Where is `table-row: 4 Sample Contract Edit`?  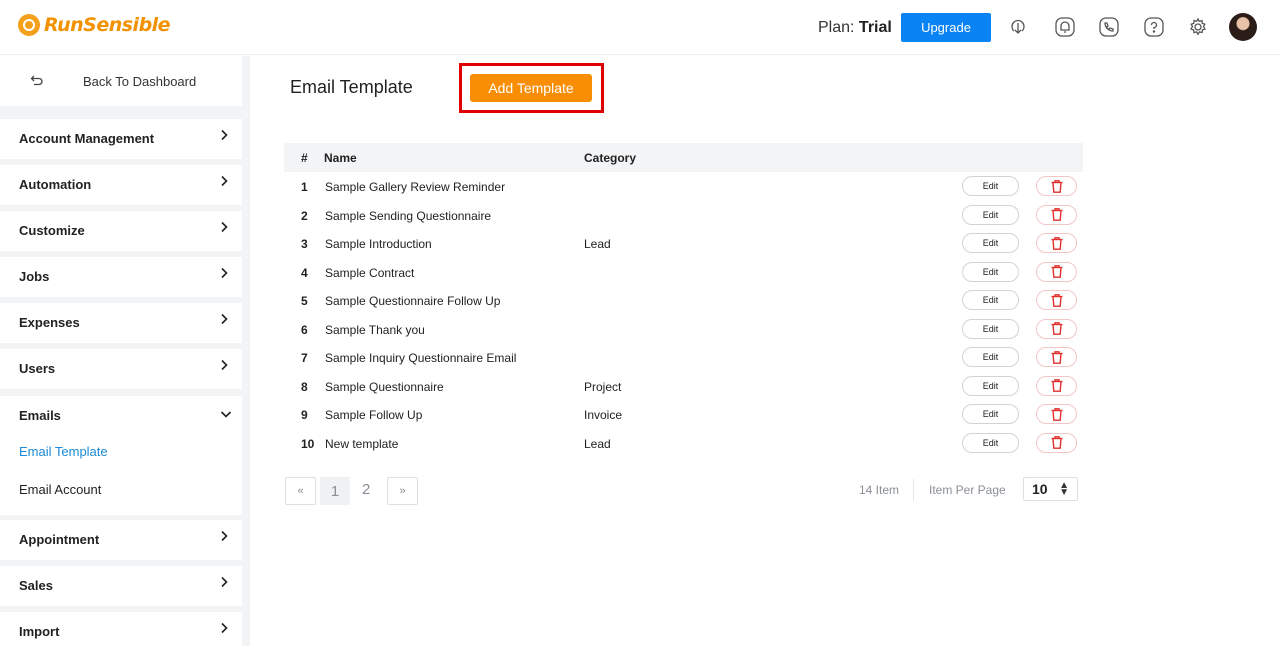
table-row: 4 Sample Contract Edit is located at coordinates (683, 272).